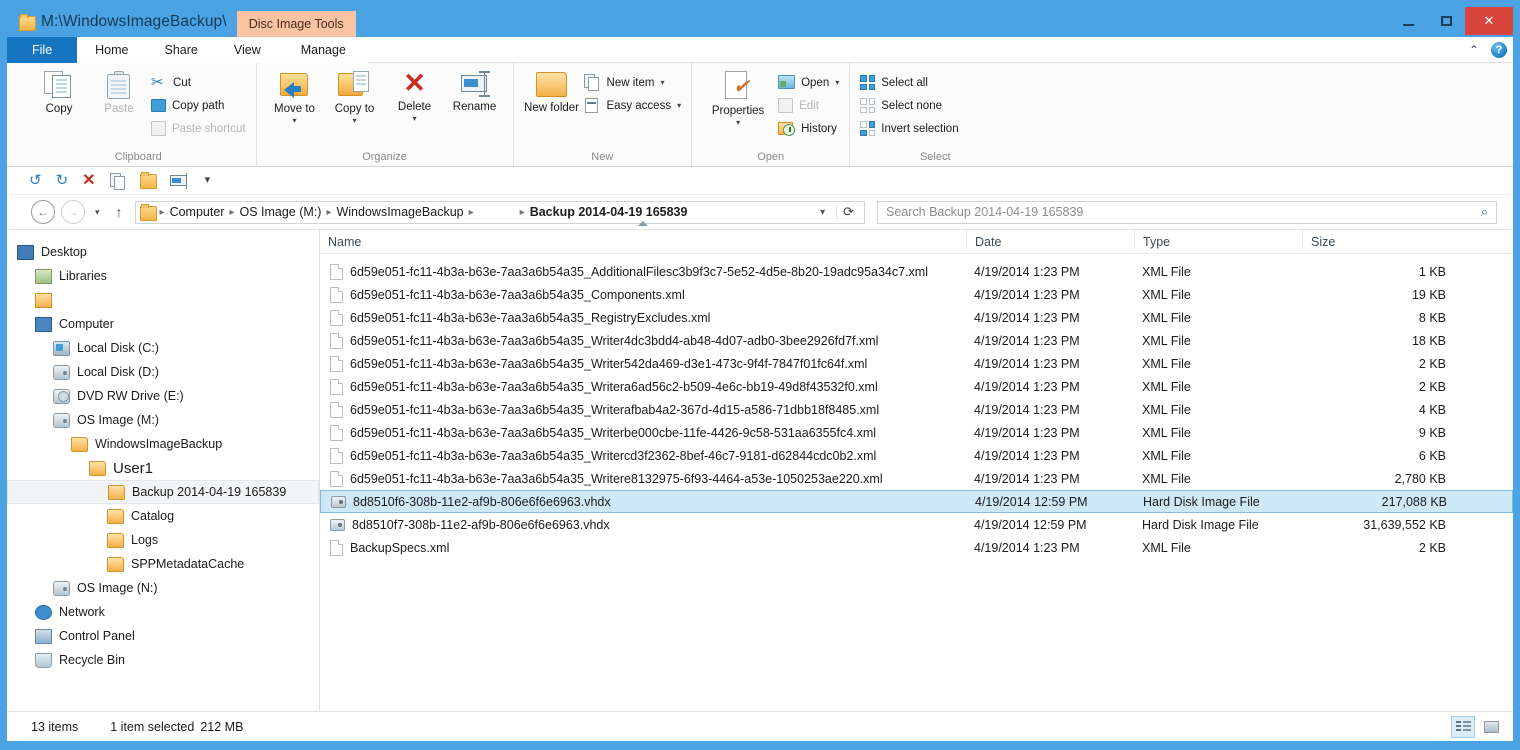 The height and width of the screenshot is (750, 1520). Describe the element at coordinates (163, 660) in the screenshot. I see `sidebar-item-recycle-bin: Recycle Bin` at that location.